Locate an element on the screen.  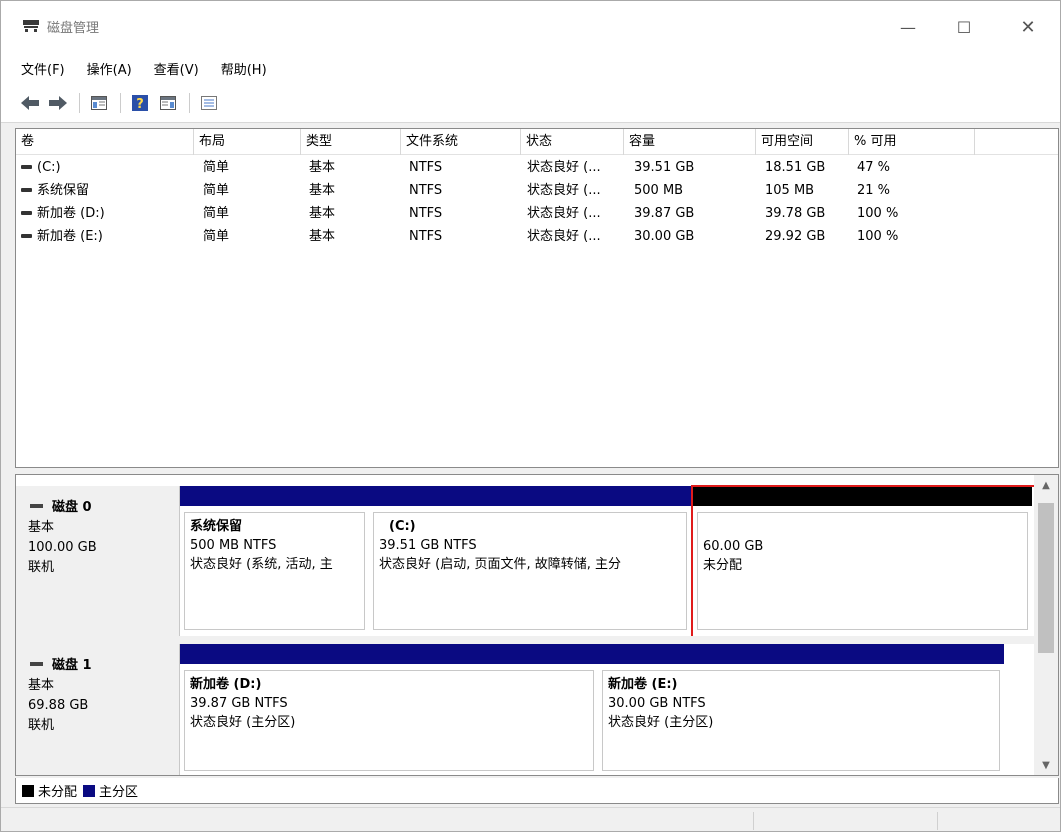
title-bar: 磁盘管理 — ☐ ✕ is located at coordinates (530, 27).